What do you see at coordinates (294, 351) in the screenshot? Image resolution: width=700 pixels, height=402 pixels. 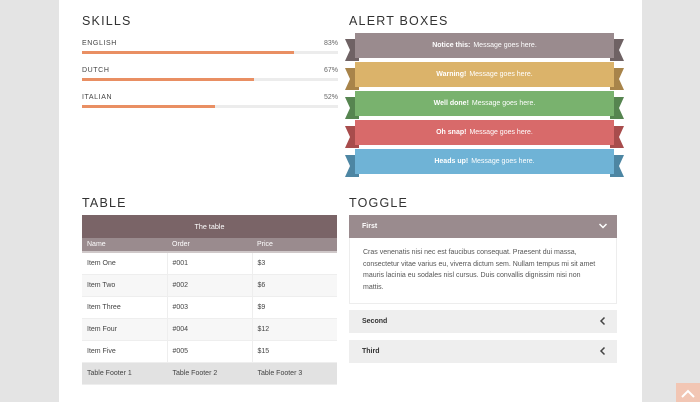 I see `cell-price: $15` at bounding box center [294, 351].